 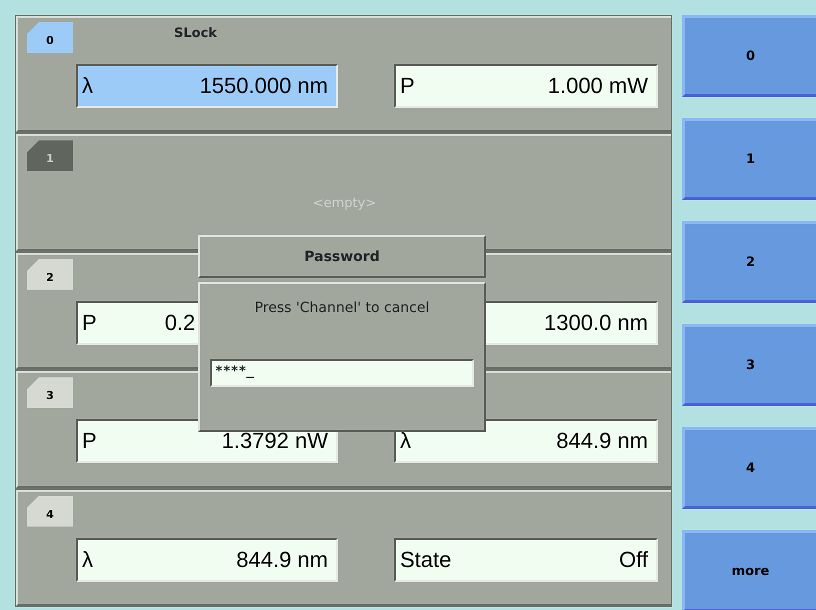 I want to click on field-label: State, so click(x=426, y=559).